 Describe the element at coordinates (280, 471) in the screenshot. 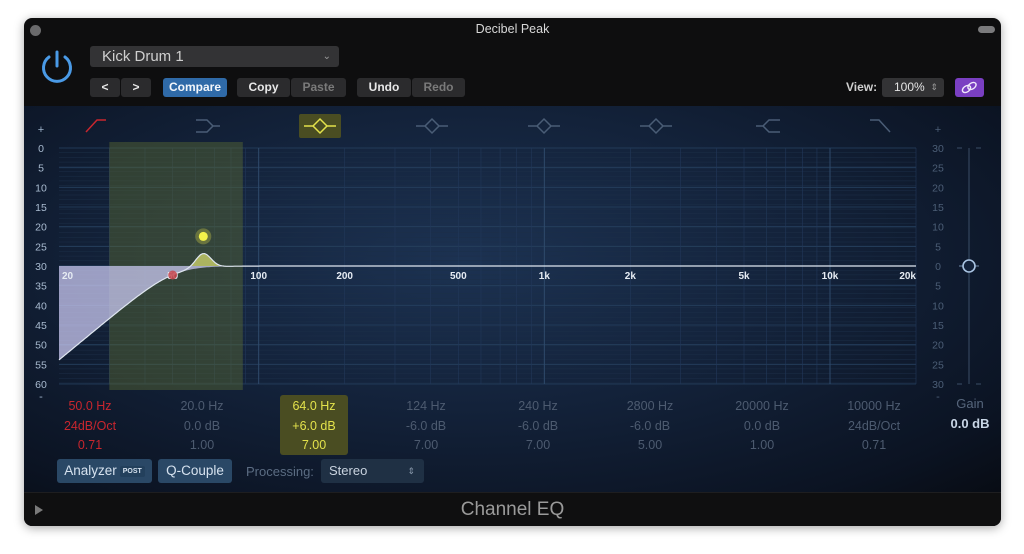

I see `processing-label: Processing:` at that location.